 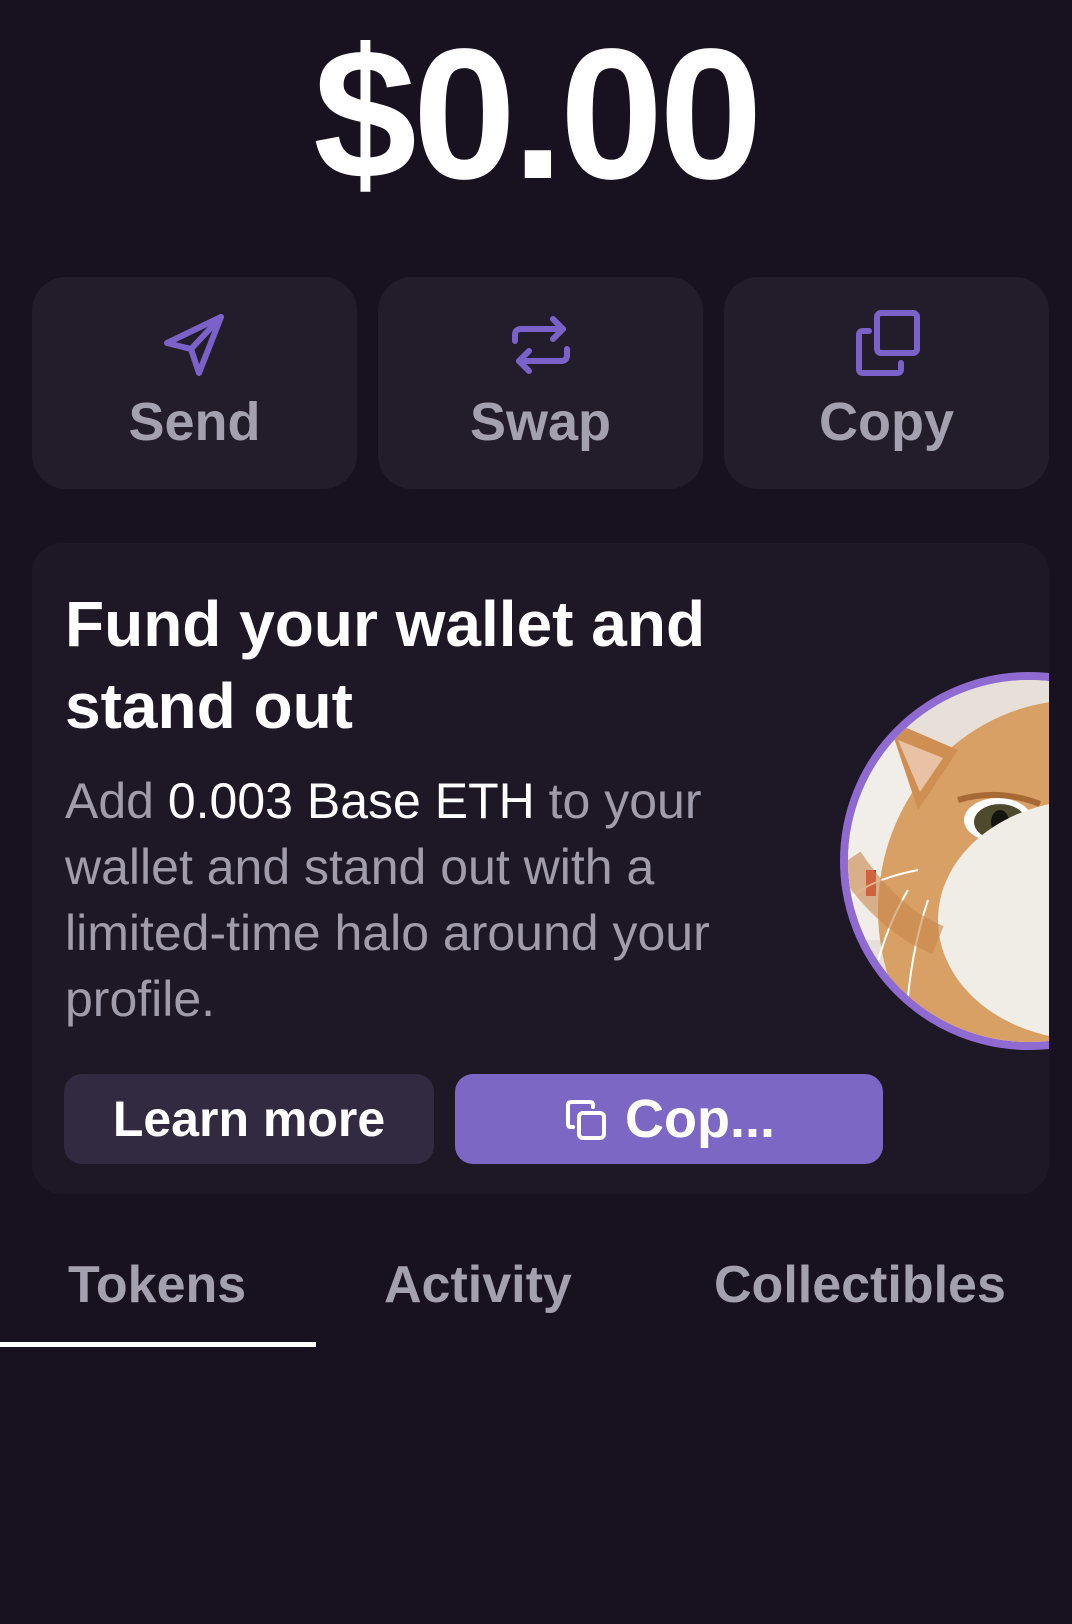 I want to click on tab-activity: Activity, so click(x=478, y=1289).